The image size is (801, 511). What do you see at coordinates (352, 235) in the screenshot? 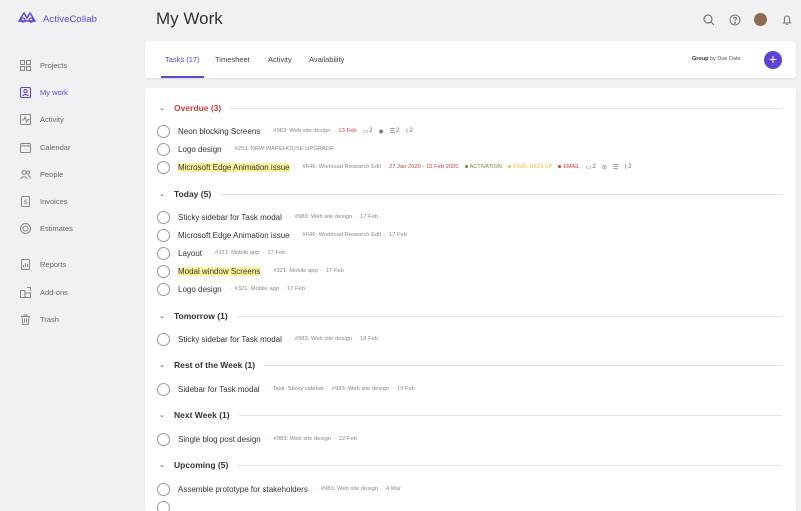
I see `task-meta: · #646: Workload Research Edit · 17 Feb` at bounding box center [352, 235].